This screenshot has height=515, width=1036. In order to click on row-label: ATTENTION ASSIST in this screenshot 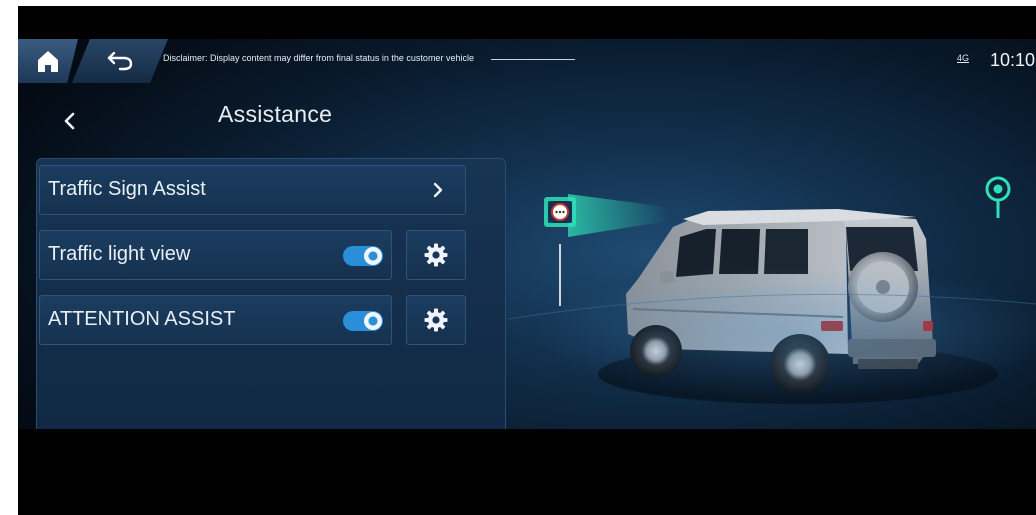, I will do `click(142, 319)`.